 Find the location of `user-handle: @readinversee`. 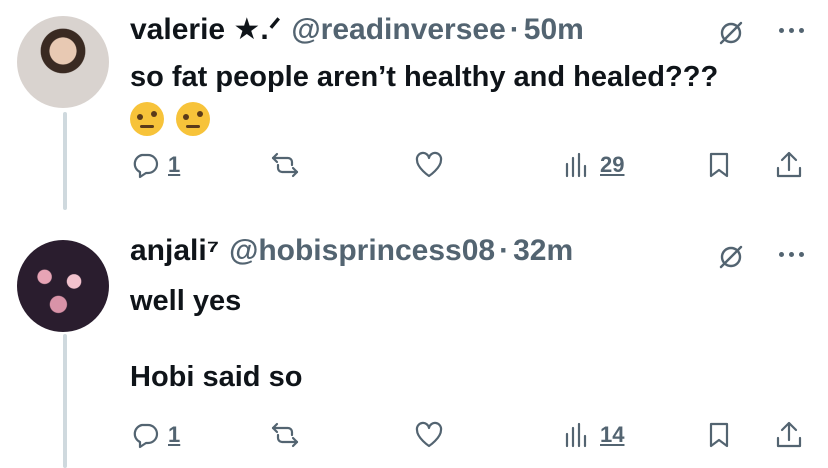

user-handle: @readinversee is located at coordinates (398, 30).